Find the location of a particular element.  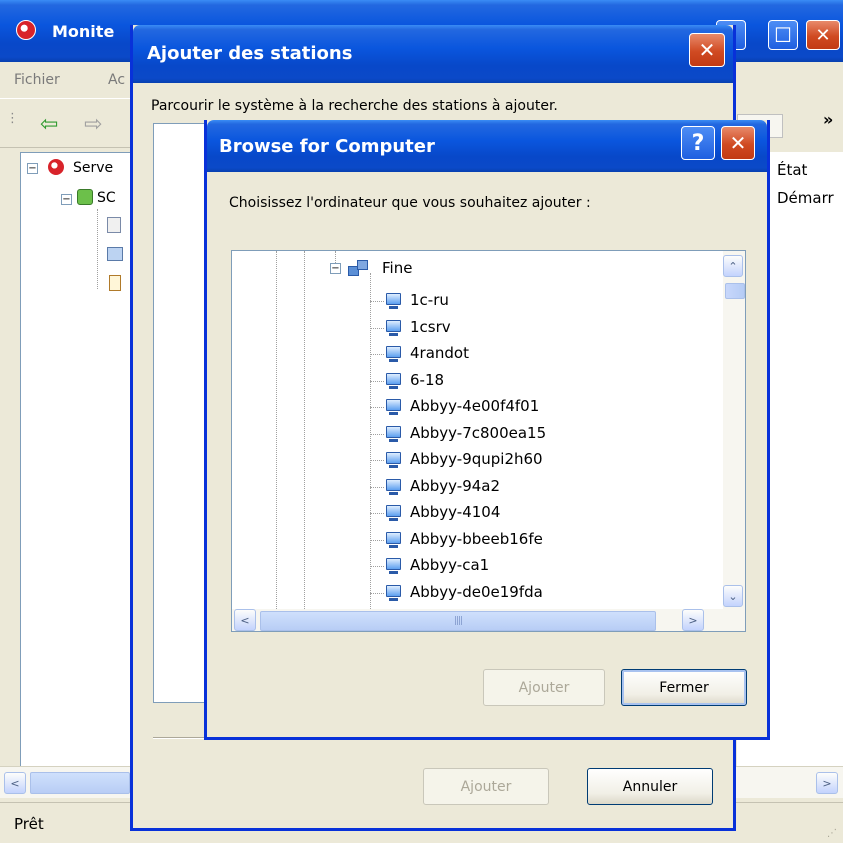

tree-node-computer: Abbyy-94a2 is located at coordinates (472, 488).